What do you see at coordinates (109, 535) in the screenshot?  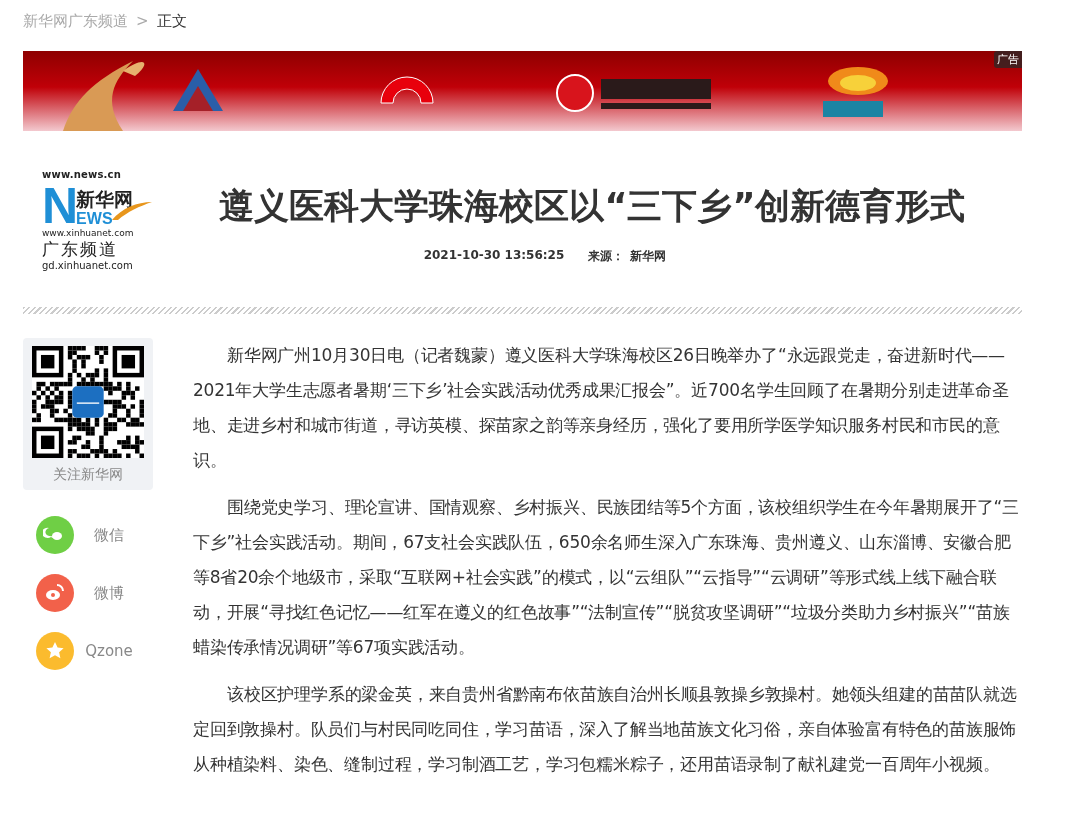 I see `share-label: 微信` at bounding box center [109, 535].